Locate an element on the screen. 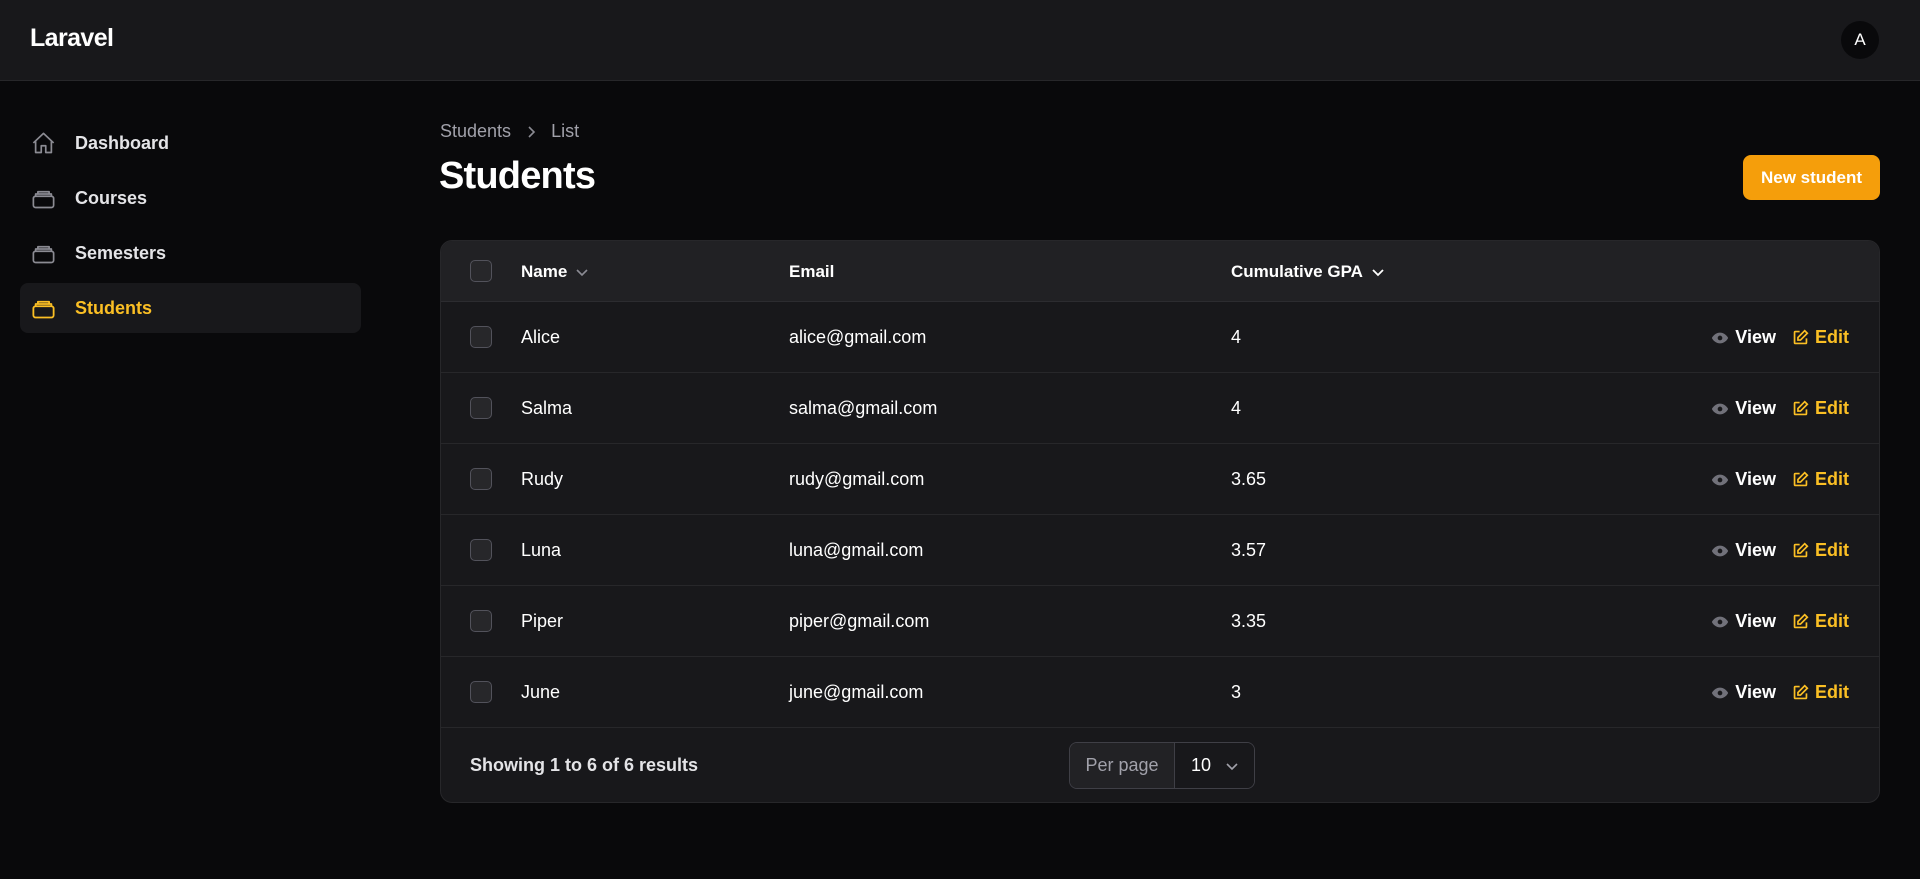  table-footer: Showing 1 to 6 of 6 results Per page 10 is located at coordinates (1160, 764).